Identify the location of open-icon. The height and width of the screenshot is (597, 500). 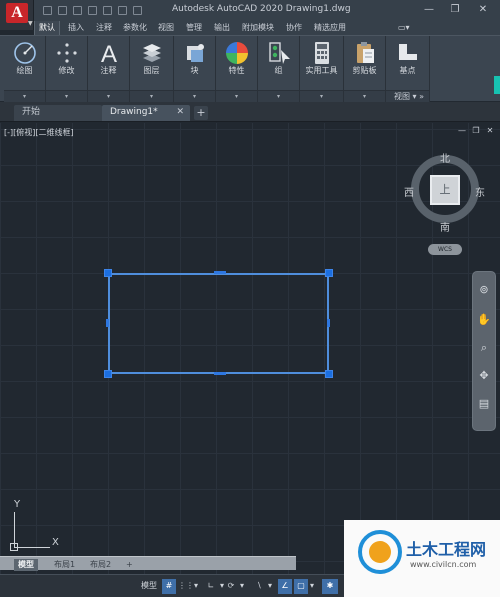
(62, 10).